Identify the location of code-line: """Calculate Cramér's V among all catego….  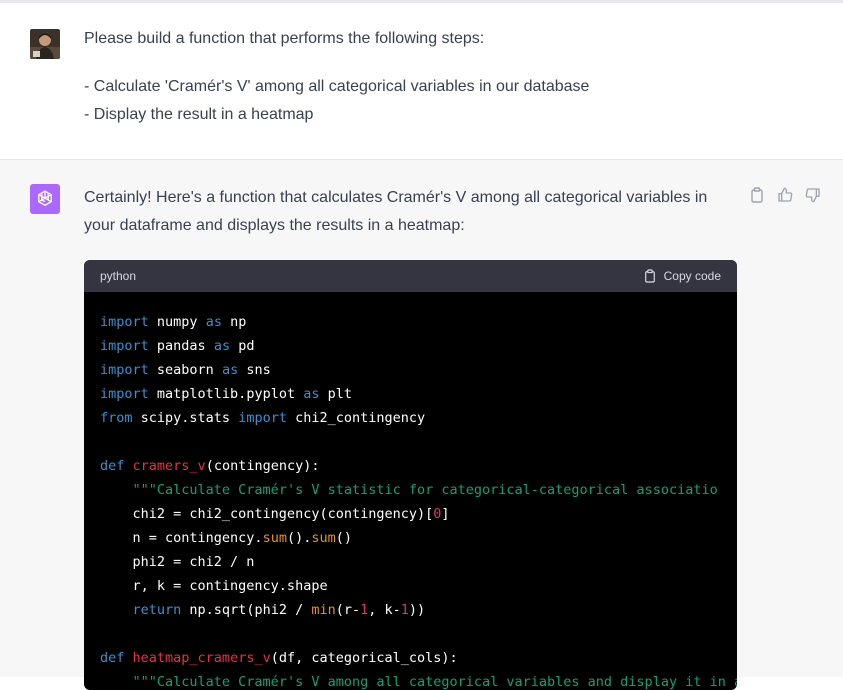
(418, 680).